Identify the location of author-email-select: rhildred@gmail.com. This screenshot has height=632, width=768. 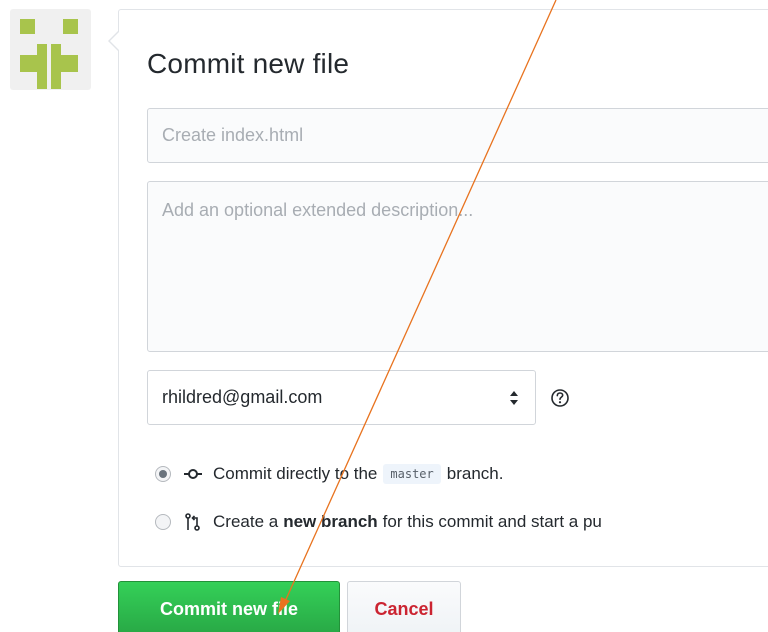
(341, 397).